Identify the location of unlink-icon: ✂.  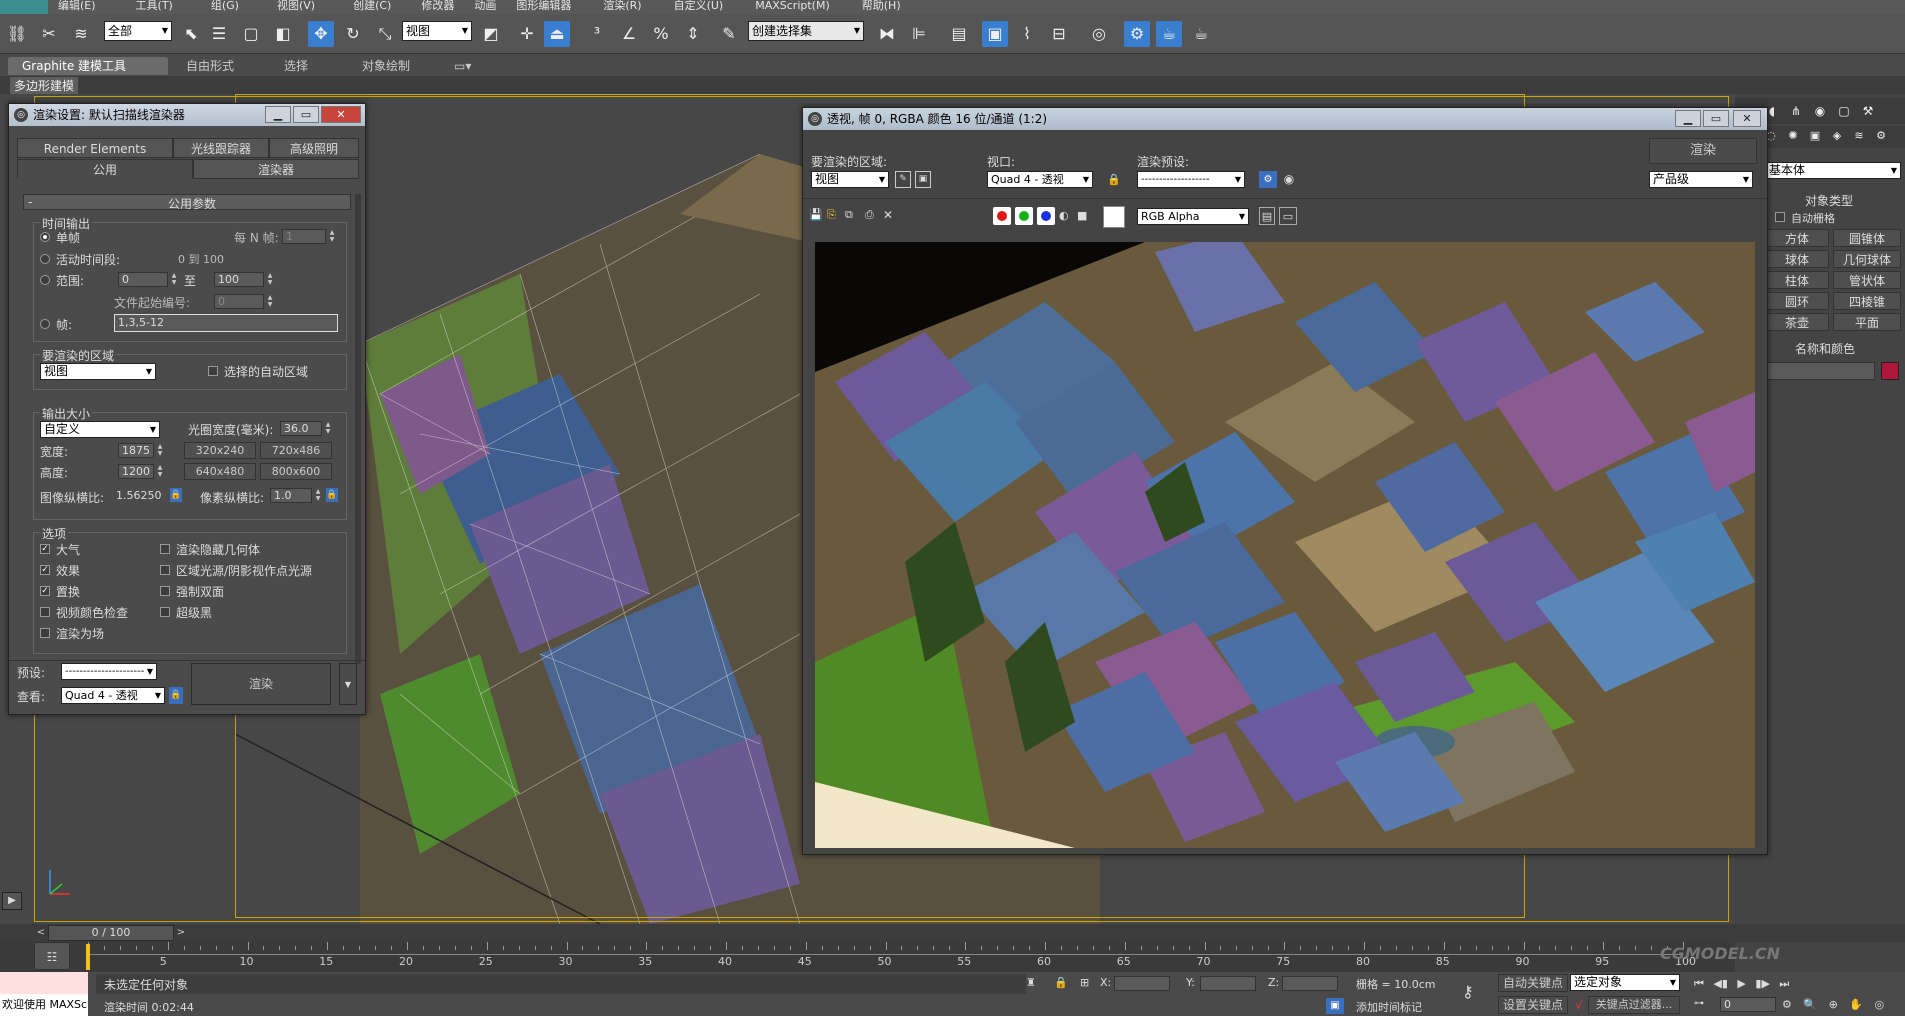
(49, 34).